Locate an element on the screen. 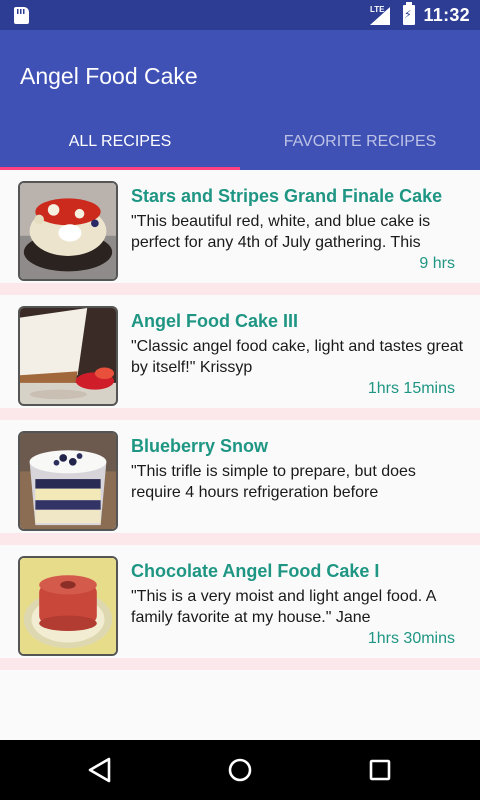  navigation-bar is located at coordinates (240, 770).